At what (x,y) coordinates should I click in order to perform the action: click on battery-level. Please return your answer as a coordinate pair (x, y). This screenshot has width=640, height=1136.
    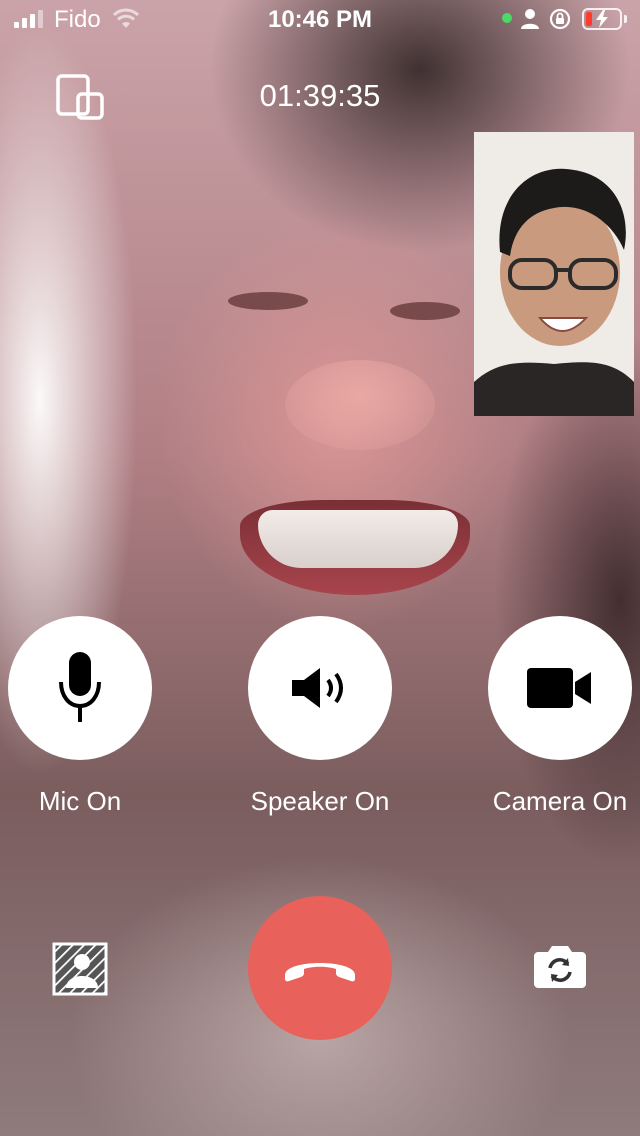
    Looking at the image, I should click on (589, 19).